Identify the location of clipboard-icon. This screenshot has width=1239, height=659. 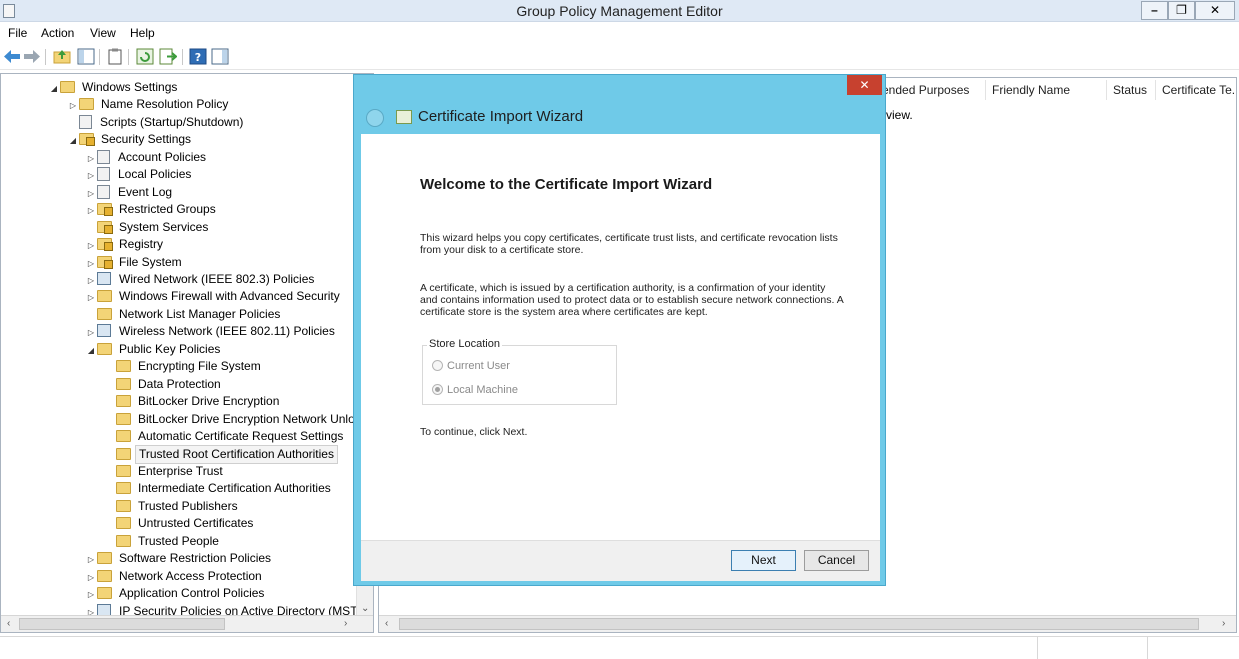
(115, 56).